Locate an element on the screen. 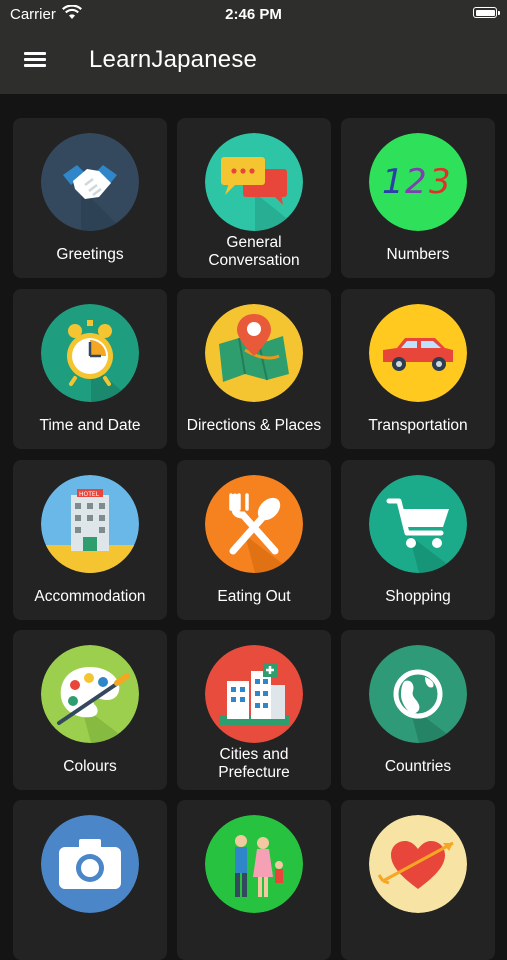  category-tile-time-and-date: Time and Date is located at coordinates (90, 369).